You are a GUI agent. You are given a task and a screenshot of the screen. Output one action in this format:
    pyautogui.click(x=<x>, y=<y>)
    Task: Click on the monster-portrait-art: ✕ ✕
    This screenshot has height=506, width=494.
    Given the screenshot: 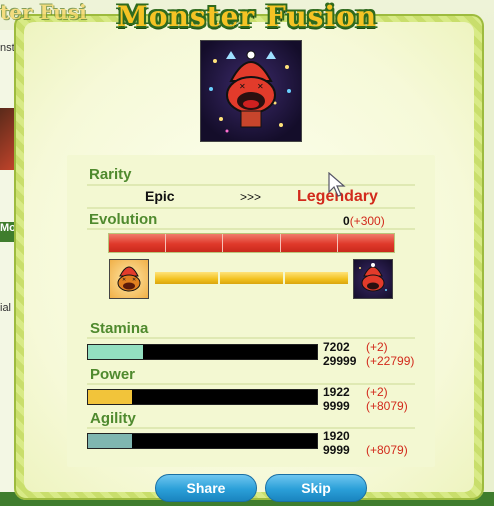 What is the action you would take?
    pyautogui.click(x=250, y=91)
    